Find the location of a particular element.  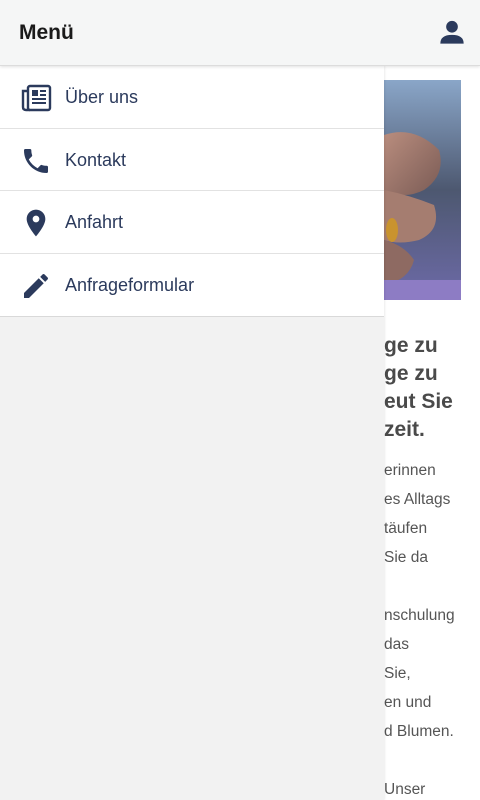

newspaper-icon is located at coordinates (36, 98).